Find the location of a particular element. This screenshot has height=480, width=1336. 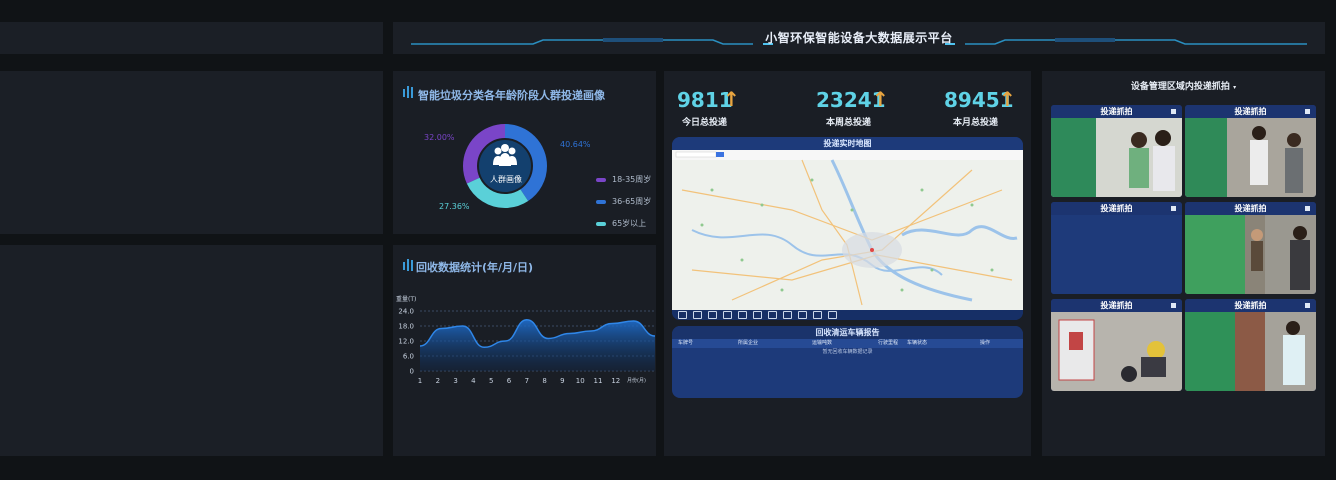

snapshot-empty is located at coordinates (1116, 254).